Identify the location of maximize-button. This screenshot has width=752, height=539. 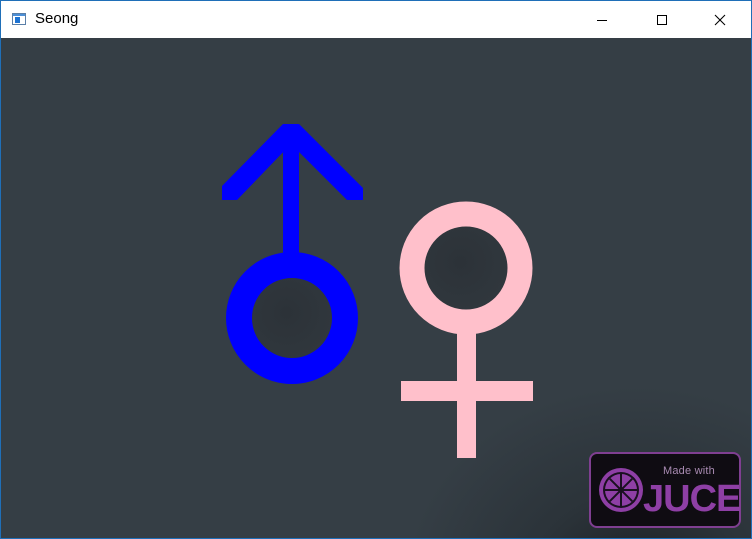
(662, 19).